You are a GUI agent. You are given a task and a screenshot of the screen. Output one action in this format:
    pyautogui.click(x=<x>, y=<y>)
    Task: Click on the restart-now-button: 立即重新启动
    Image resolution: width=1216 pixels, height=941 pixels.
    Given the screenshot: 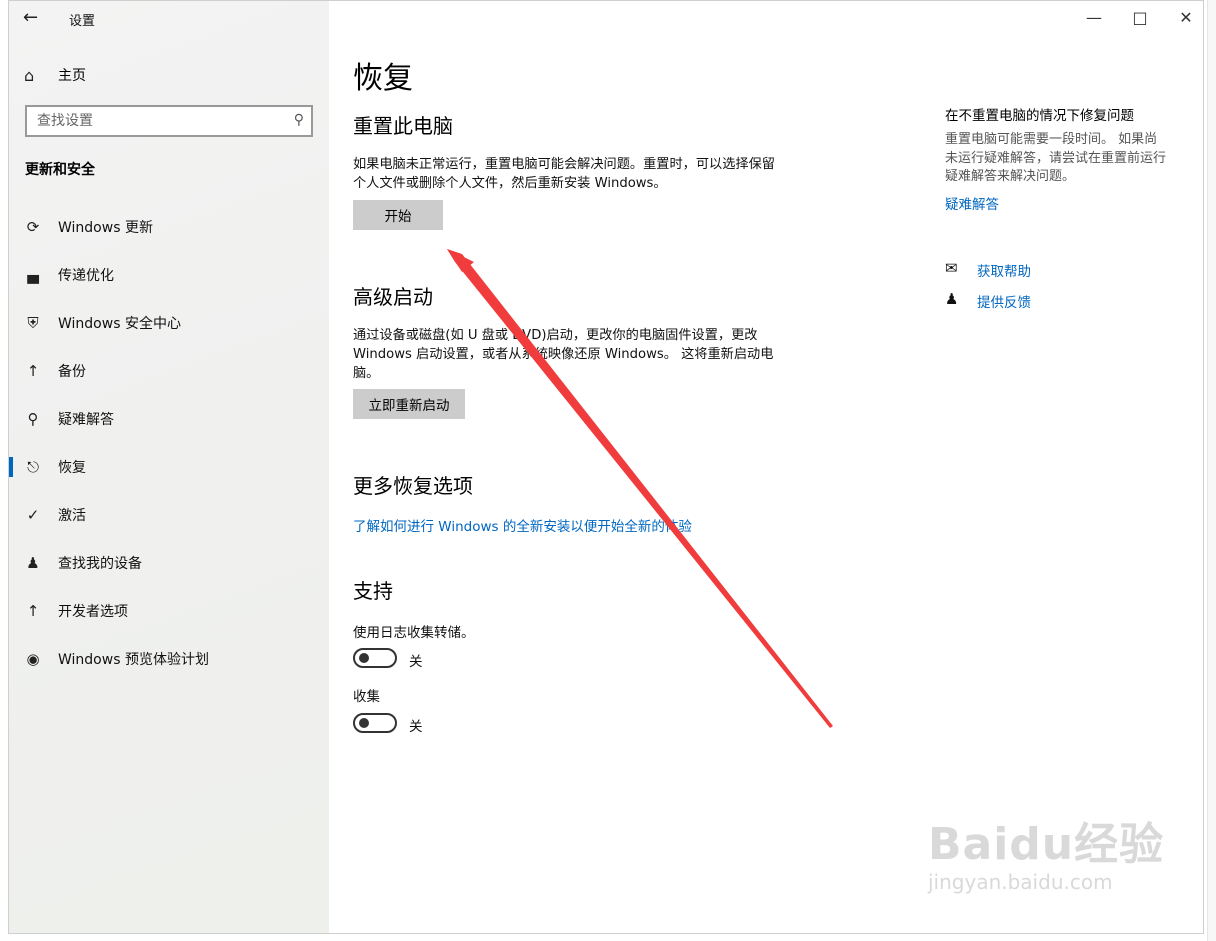 What is the action you would take?
    pyautogui.click(x=409, y=404)
    